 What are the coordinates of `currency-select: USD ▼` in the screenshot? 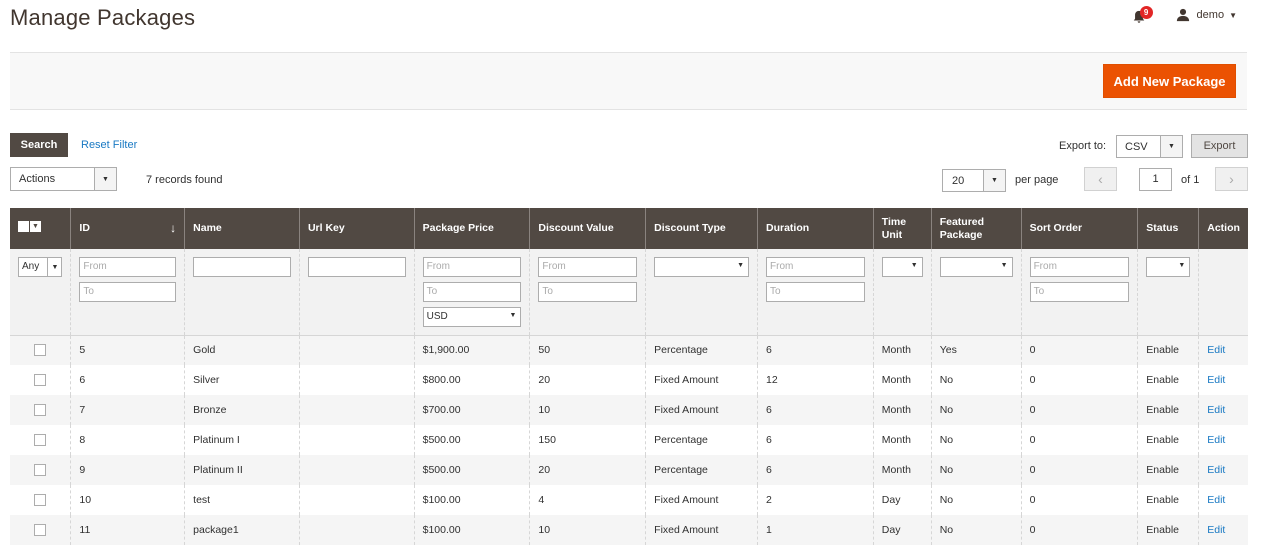 It's located at (472, 317).